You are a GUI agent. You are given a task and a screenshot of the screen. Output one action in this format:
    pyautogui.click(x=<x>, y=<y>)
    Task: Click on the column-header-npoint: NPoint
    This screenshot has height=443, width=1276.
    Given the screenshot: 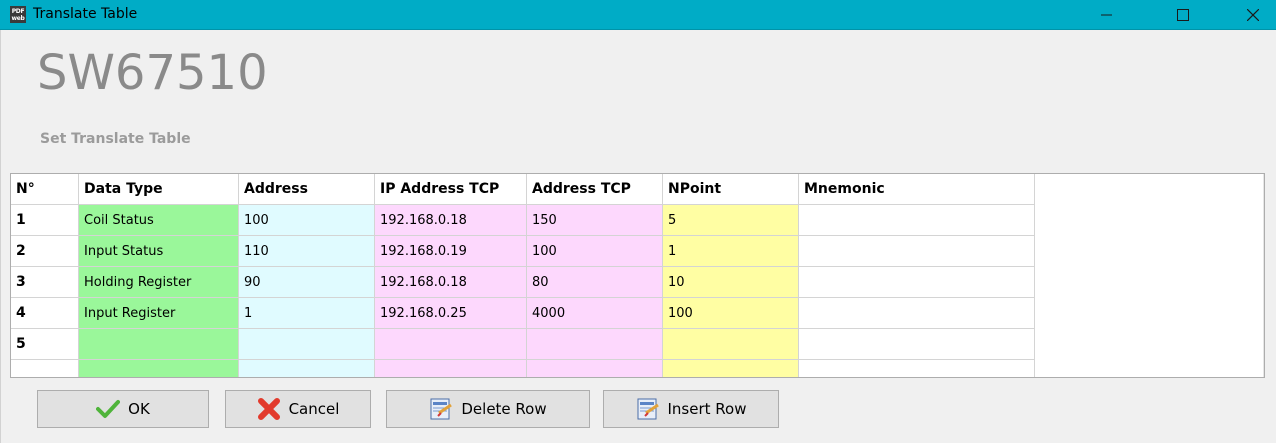 What is the action you would take?
    pyautogui.click(x=730, y=189)
    